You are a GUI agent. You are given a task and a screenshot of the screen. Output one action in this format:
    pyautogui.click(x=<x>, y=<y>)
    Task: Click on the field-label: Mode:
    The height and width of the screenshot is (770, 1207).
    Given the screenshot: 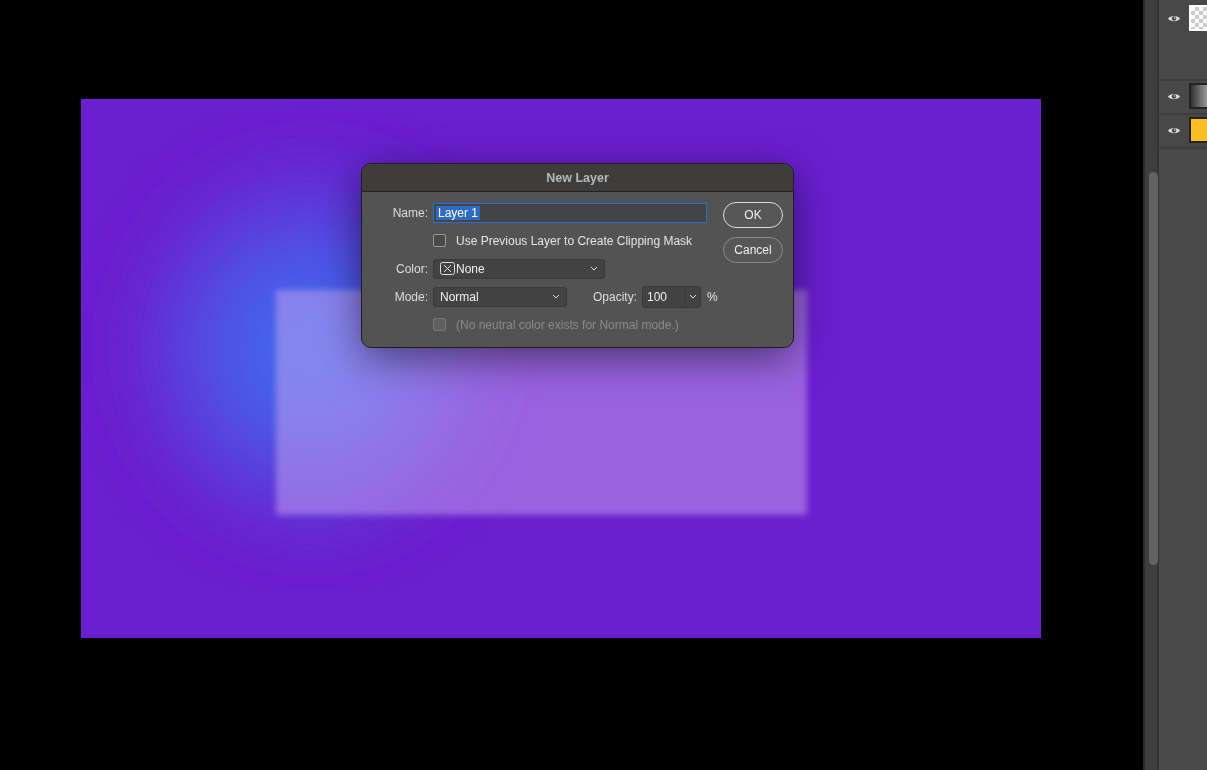 What is the action you would take?
    pyautogui.click(x=411, y=296)
    